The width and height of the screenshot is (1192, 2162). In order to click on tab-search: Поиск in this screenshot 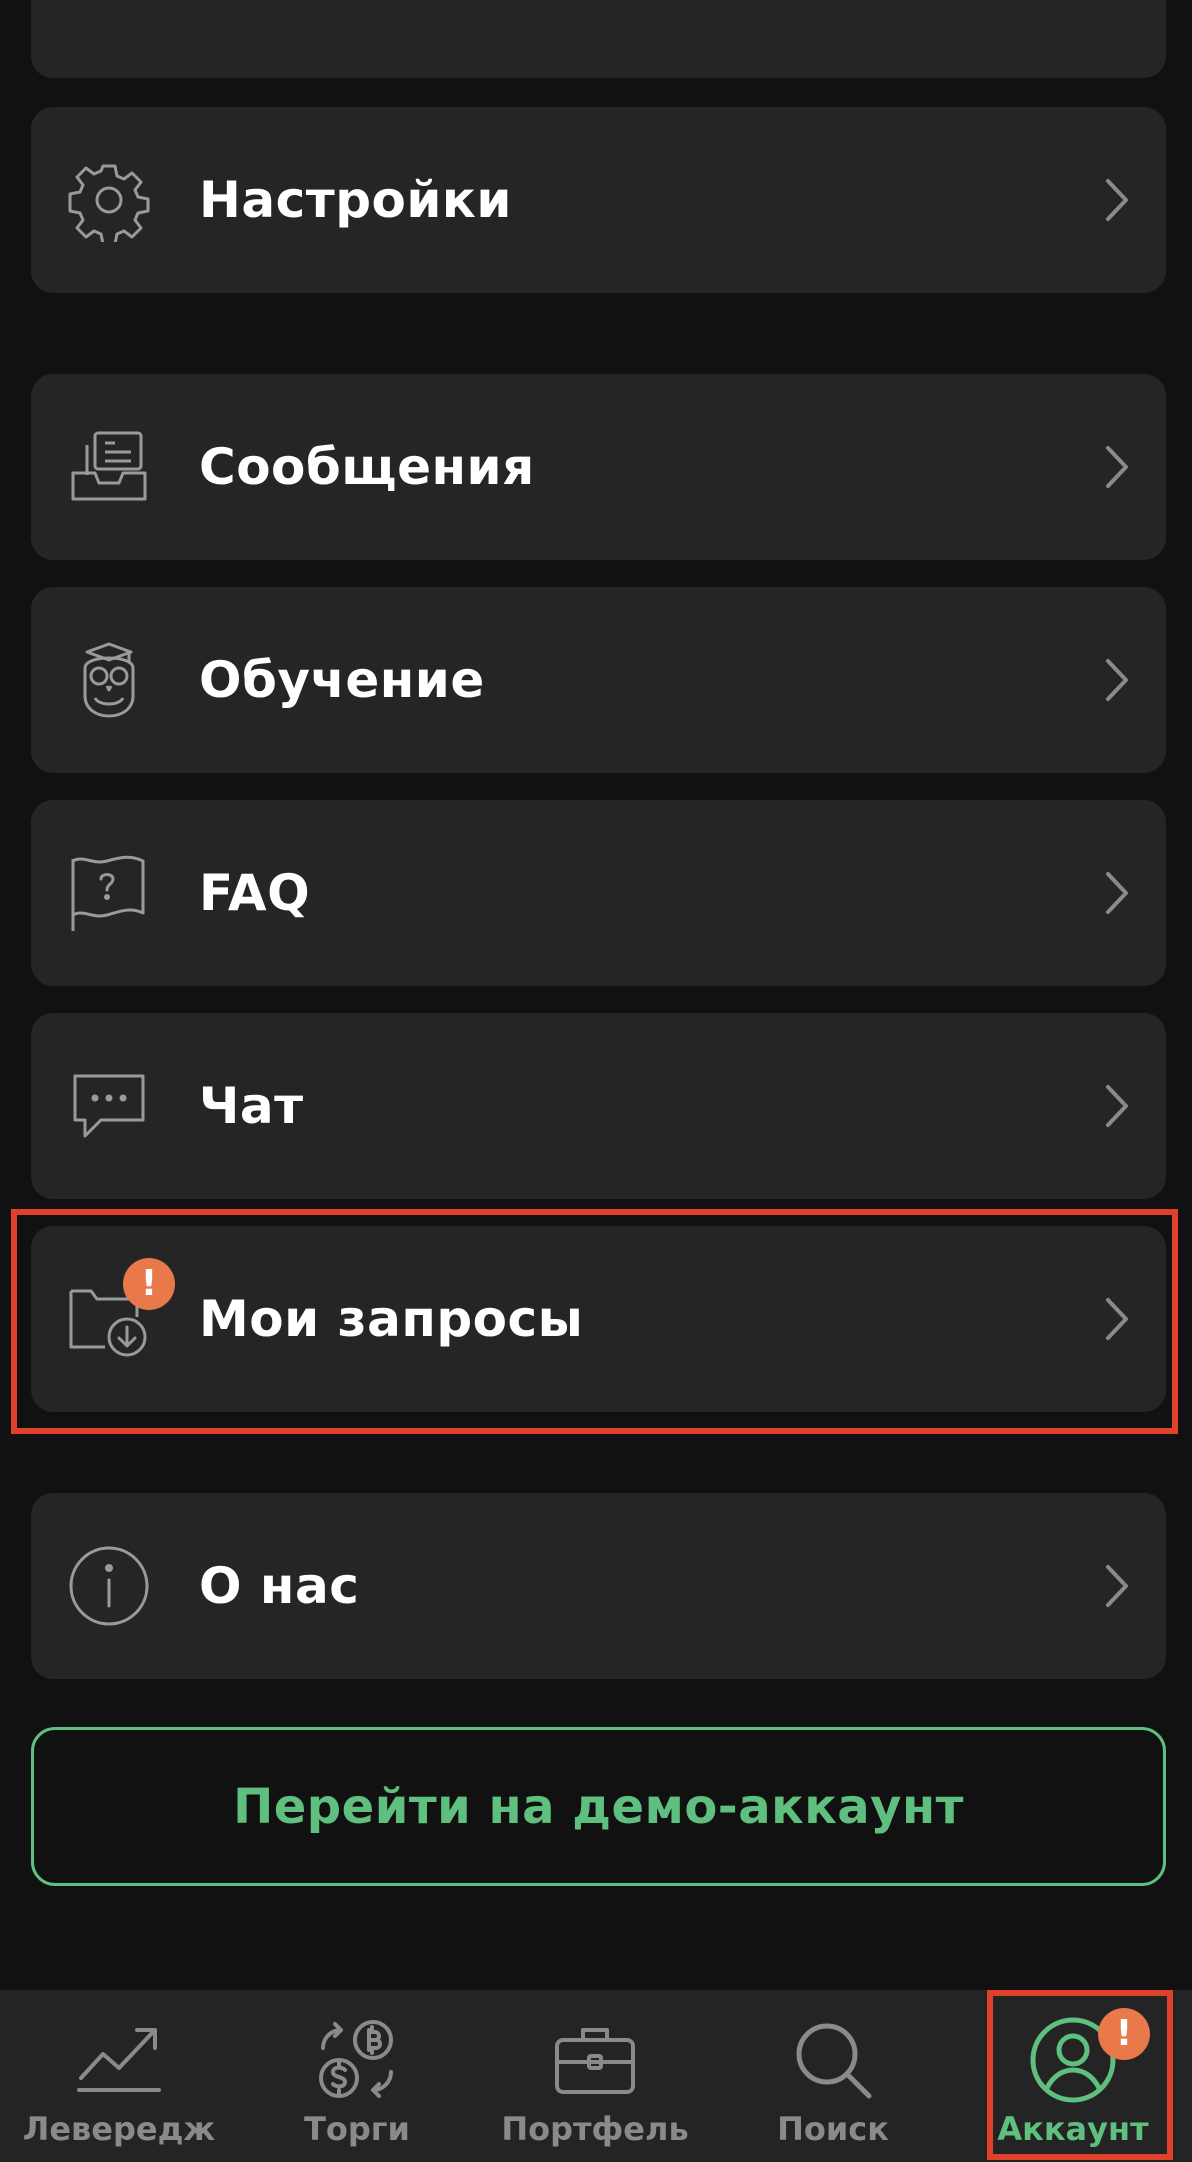, I will do `click(833, 2076)`.